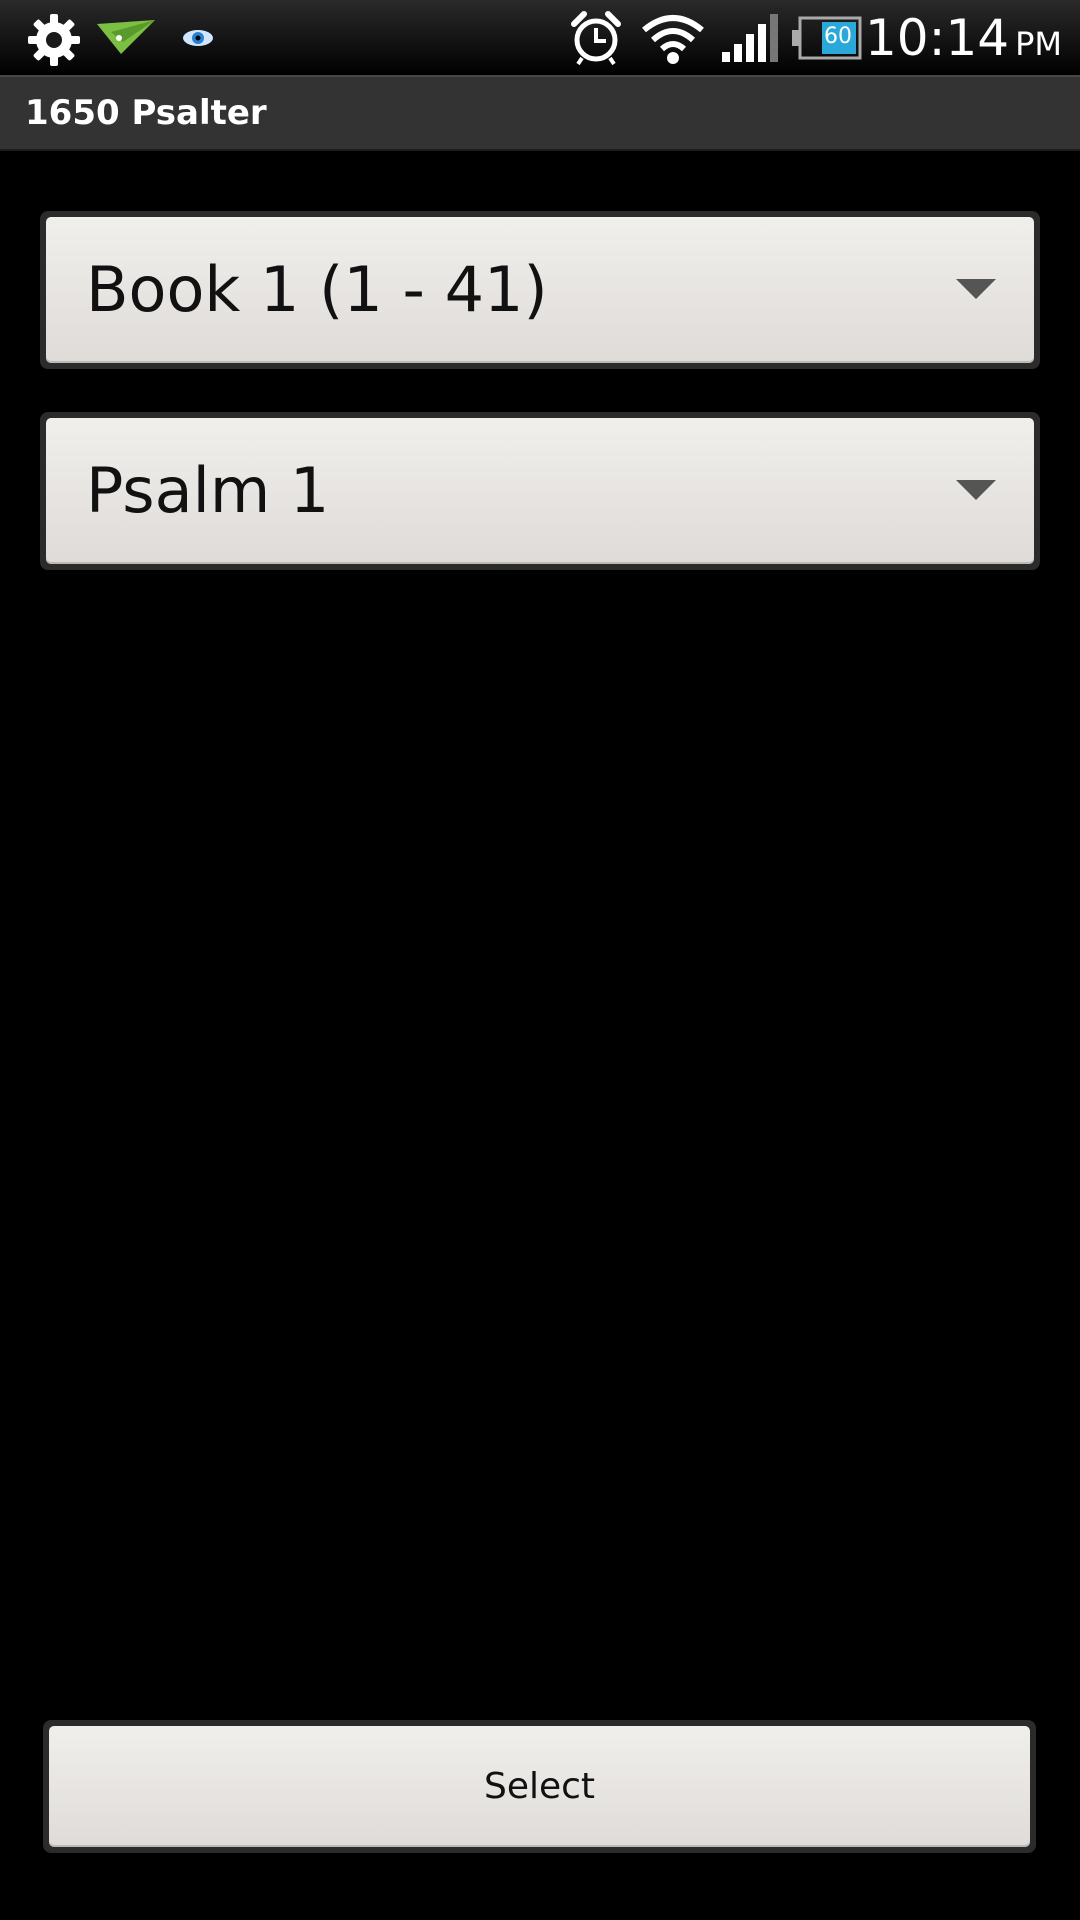 The image size is (1080, 1920). What do you see at coordinates (146, 113) in the screenshot?
I see `app-title: 1650 Psalter` at bounding box center [146, 113].